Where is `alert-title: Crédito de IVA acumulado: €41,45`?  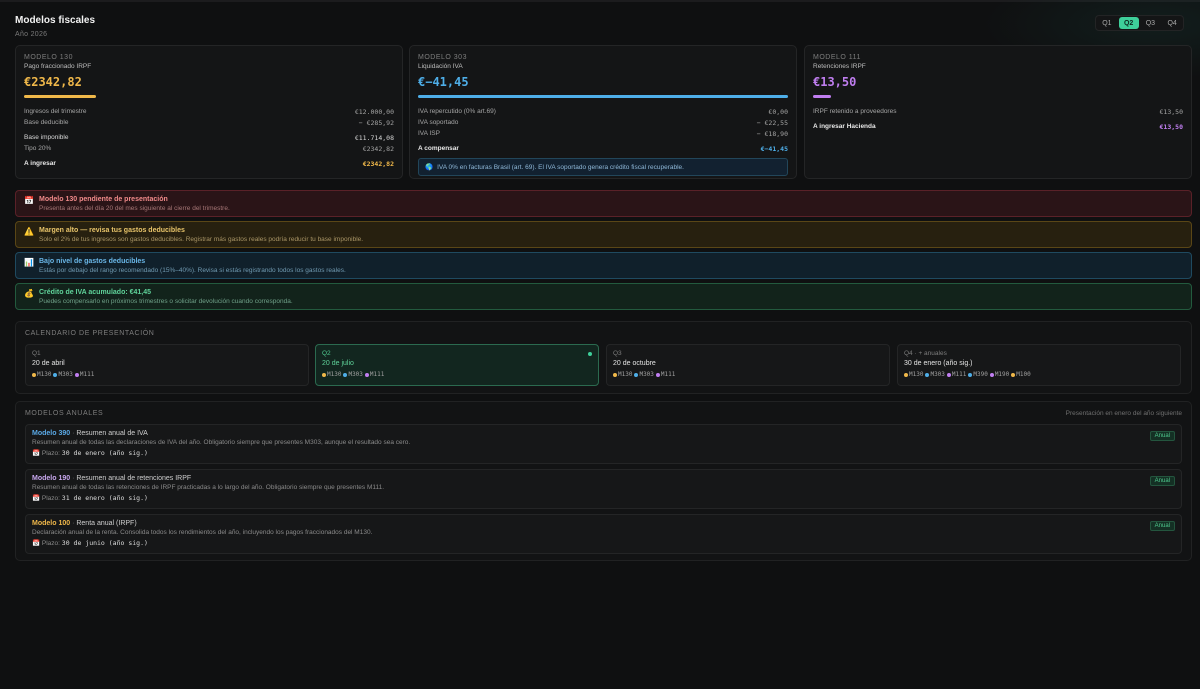 alert-title: Crédito de IVA acumulado: €41,45 is located at coordinates (95, 292).